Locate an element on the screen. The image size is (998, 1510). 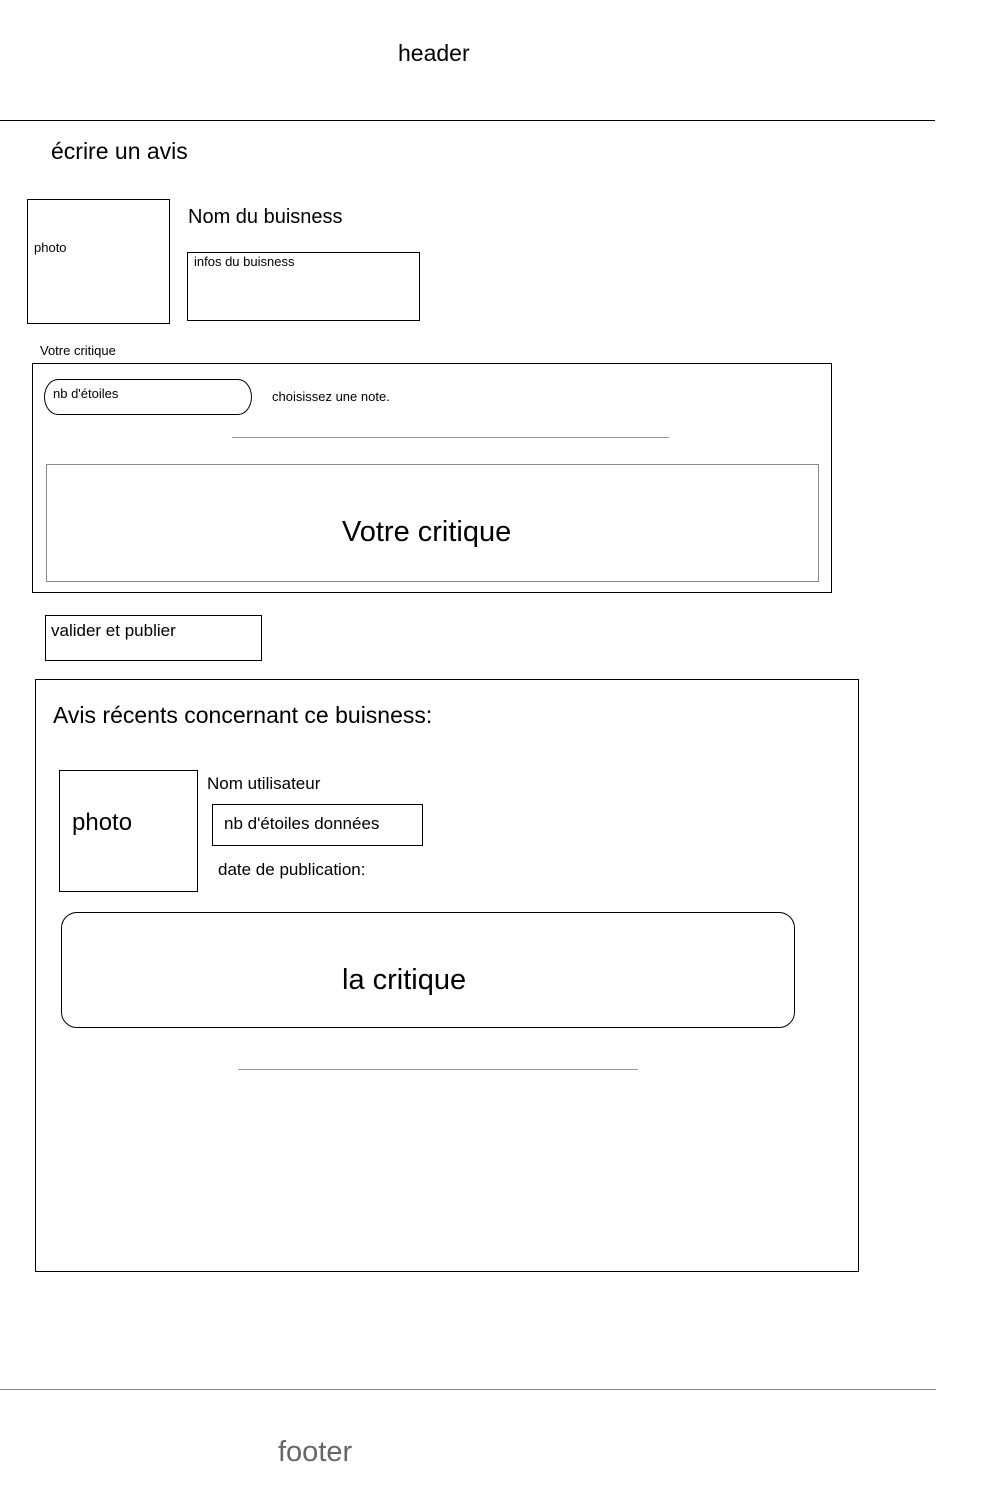
review-section-label: Votre critique is located at coordinates (78, 350).